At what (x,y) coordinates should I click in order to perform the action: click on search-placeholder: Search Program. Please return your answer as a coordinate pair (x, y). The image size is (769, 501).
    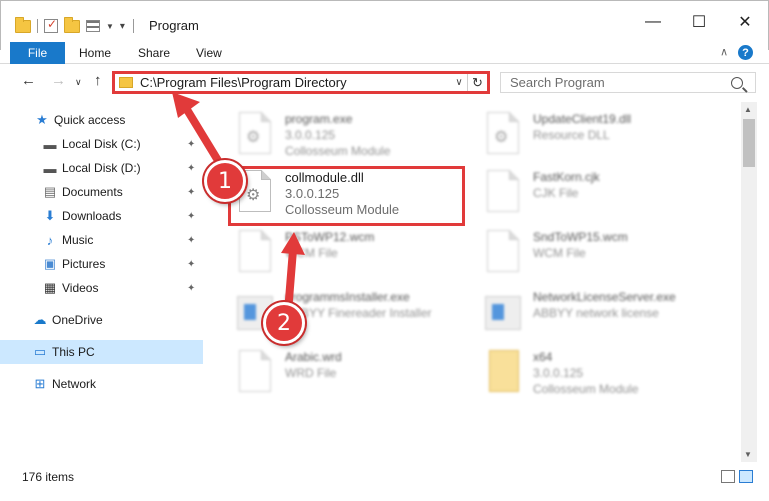
    Looking at the image, I should click on (557, 82).